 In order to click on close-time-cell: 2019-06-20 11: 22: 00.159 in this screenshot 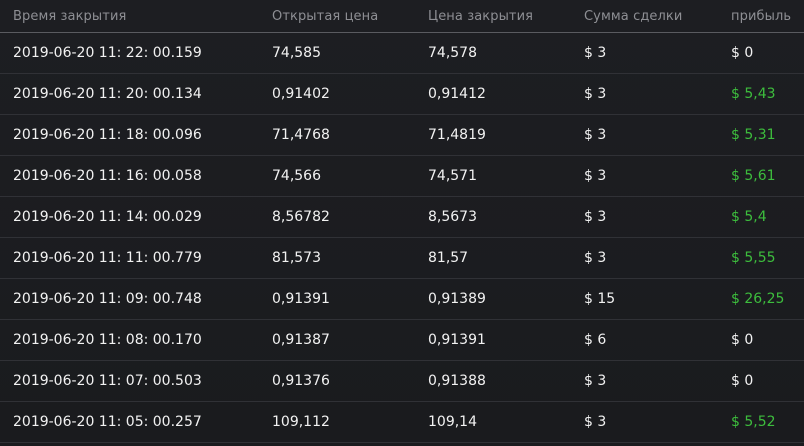, I will do `click(107, 53)`.